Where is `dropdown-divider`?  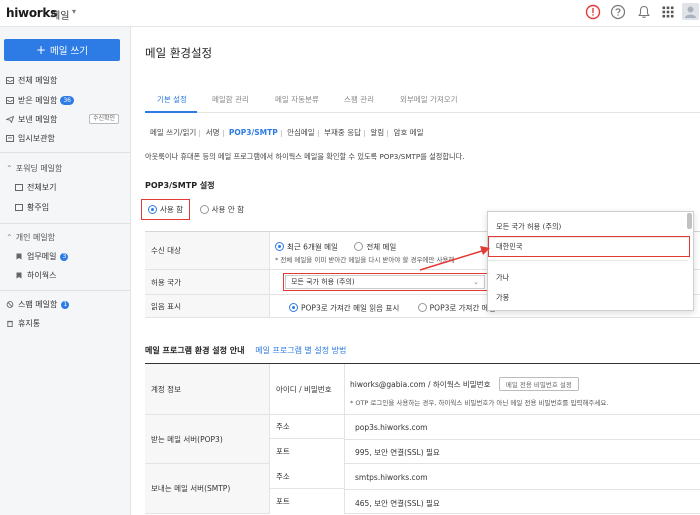
dropdown-divider is located at coordinates (588, 260).